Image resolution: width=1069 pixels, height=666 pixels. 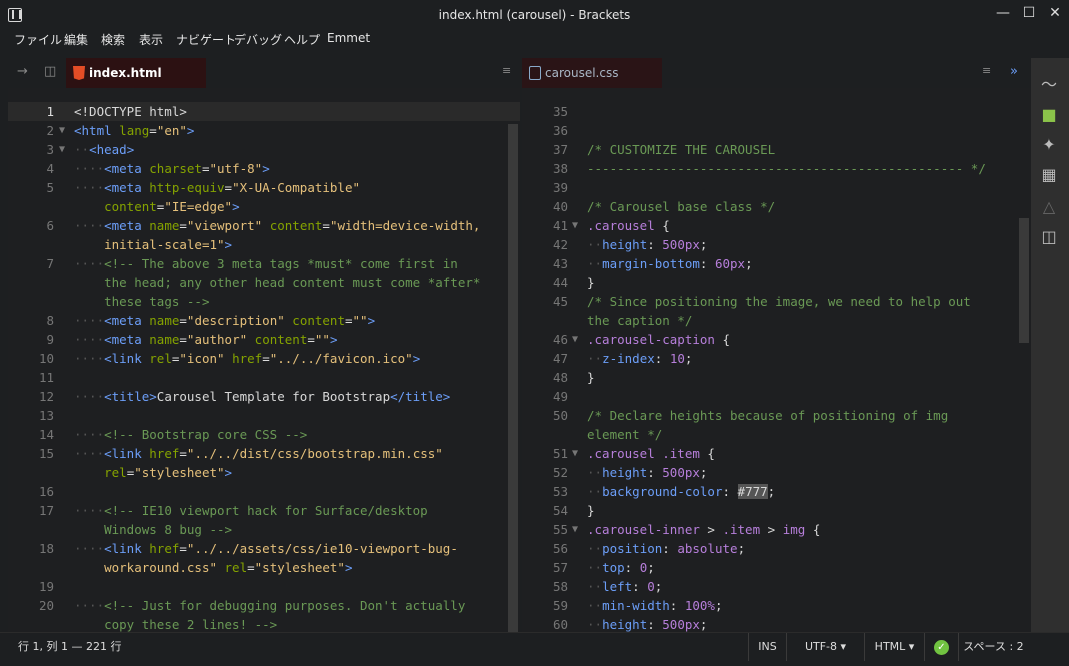 I want to click on code-line: ··height: 500px;, so click(x=647, y=244).